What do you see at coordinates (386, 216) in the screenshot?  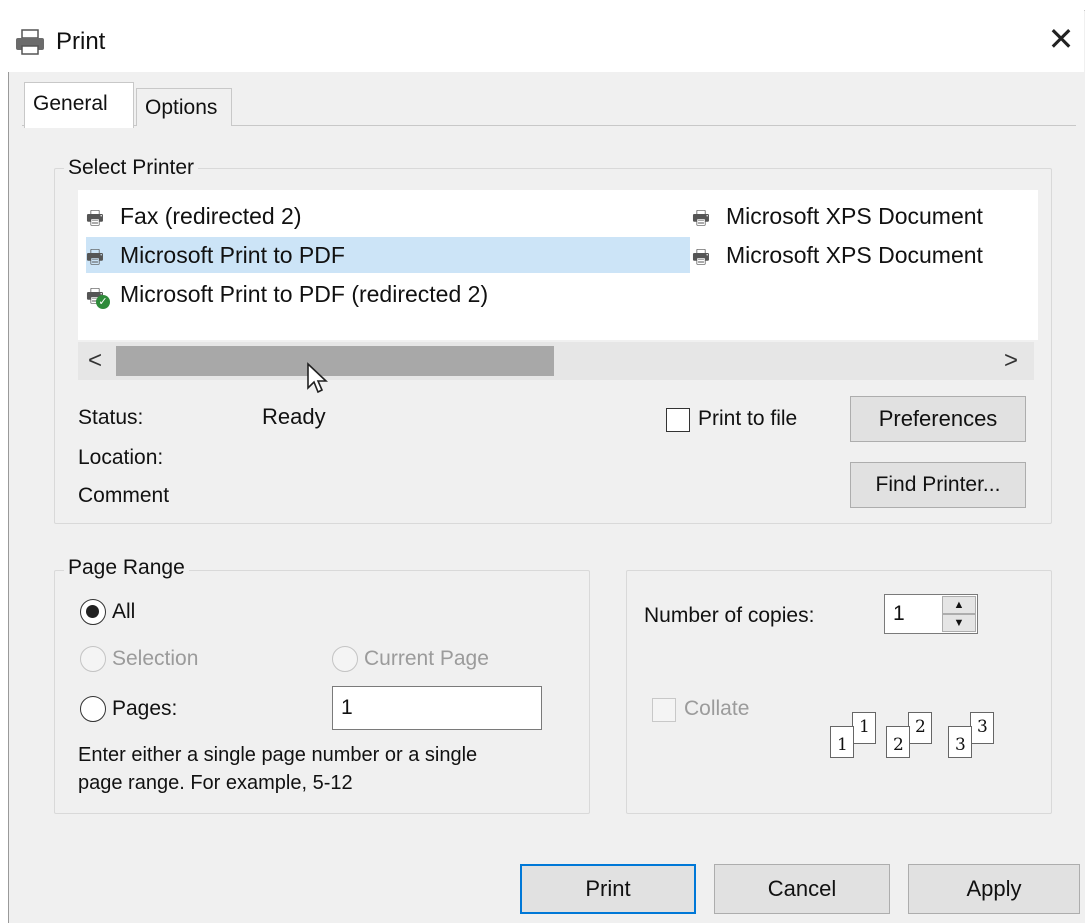 I see `printer-item-fax: 🖶 Fax (redirected 2)` at bounding box center [386, 216].